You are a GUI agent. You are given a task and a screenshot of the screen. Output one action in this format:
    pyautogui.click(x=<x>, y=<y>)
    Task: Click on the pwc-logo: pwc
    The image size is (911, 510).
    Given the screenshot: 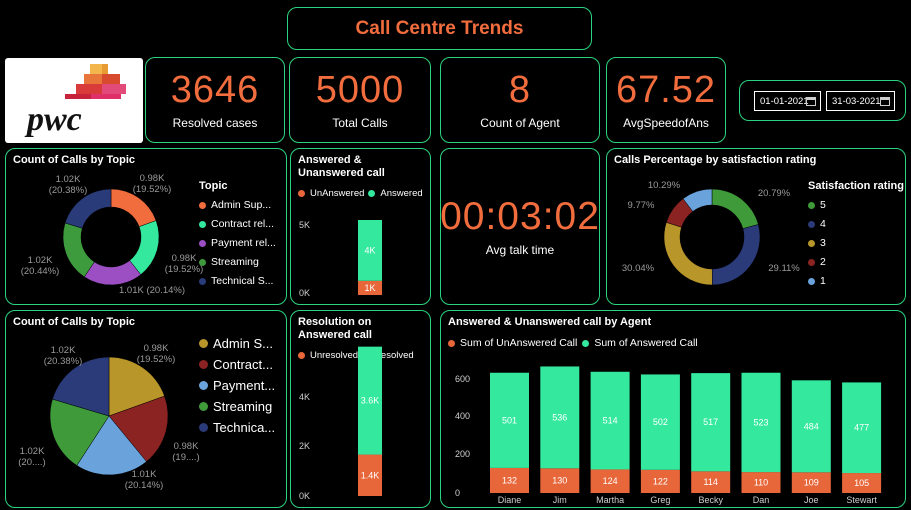 What is the action you would take?
    pyautogui.click(x=74, y=100)
    